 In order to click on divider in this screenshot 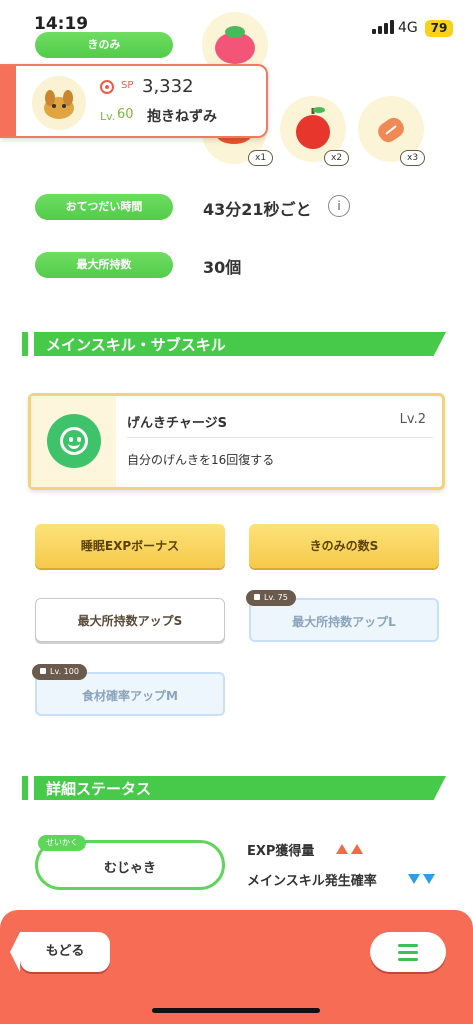, I will do `click(280, 437)`.